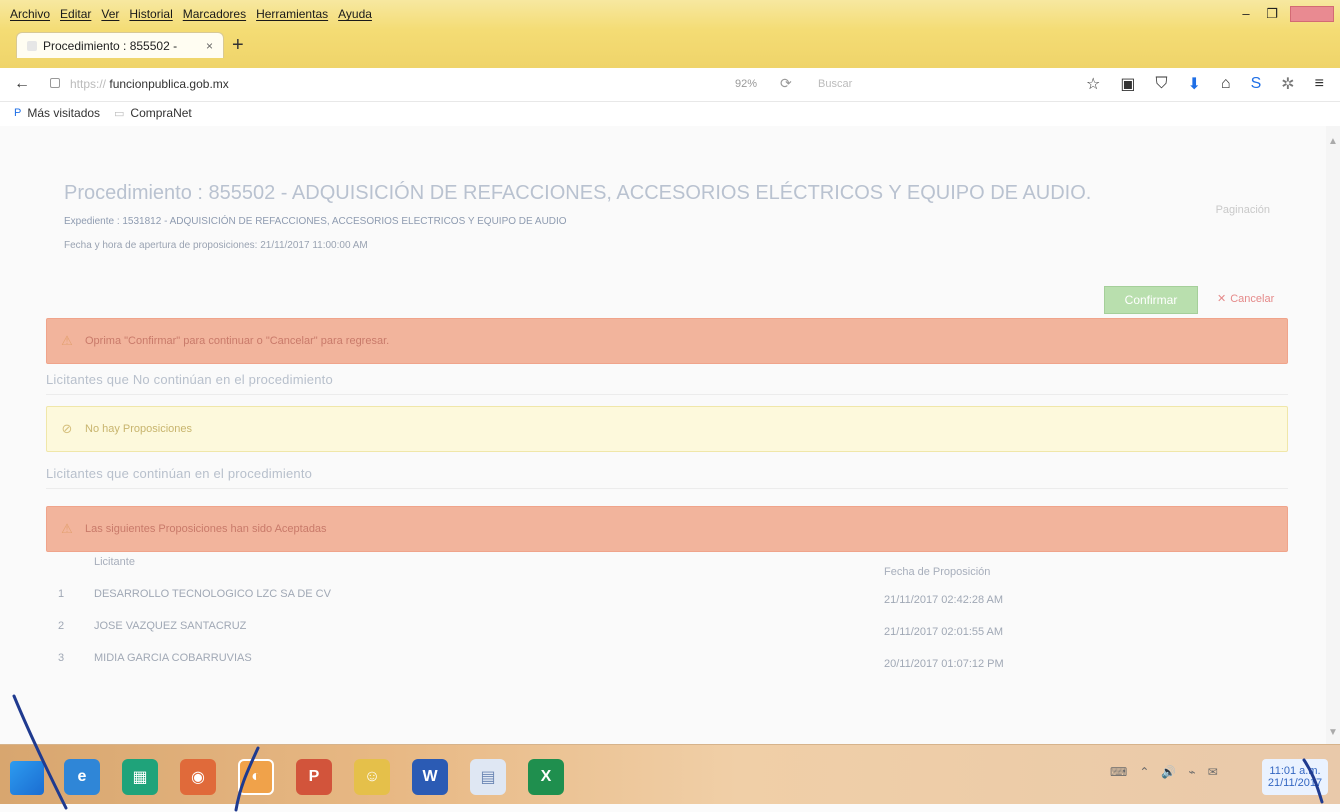  Describe the element at coordinates (114, 562) in the screenshot. I see `column-licitante: Licitante` at that location.